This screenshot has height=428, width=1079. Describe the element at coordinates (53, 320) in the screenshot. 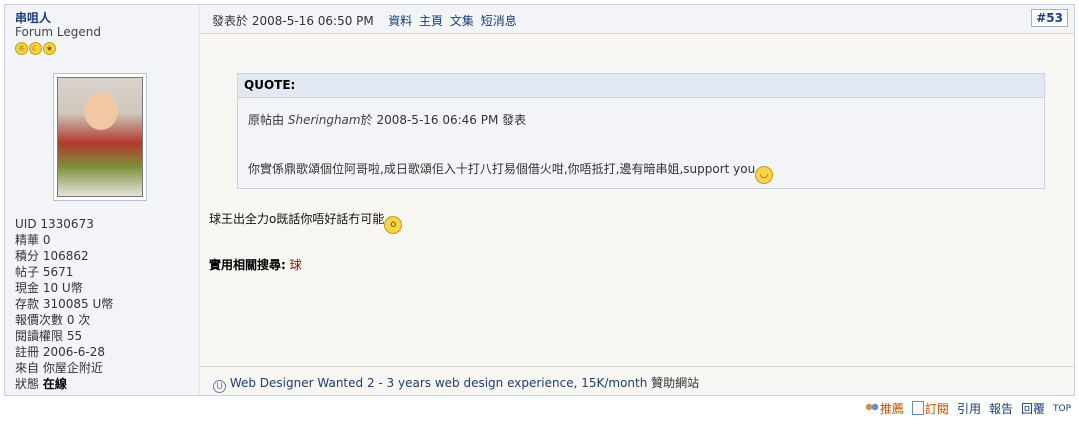

I see `stat-quotes: 報價次數 0 次` at that location.